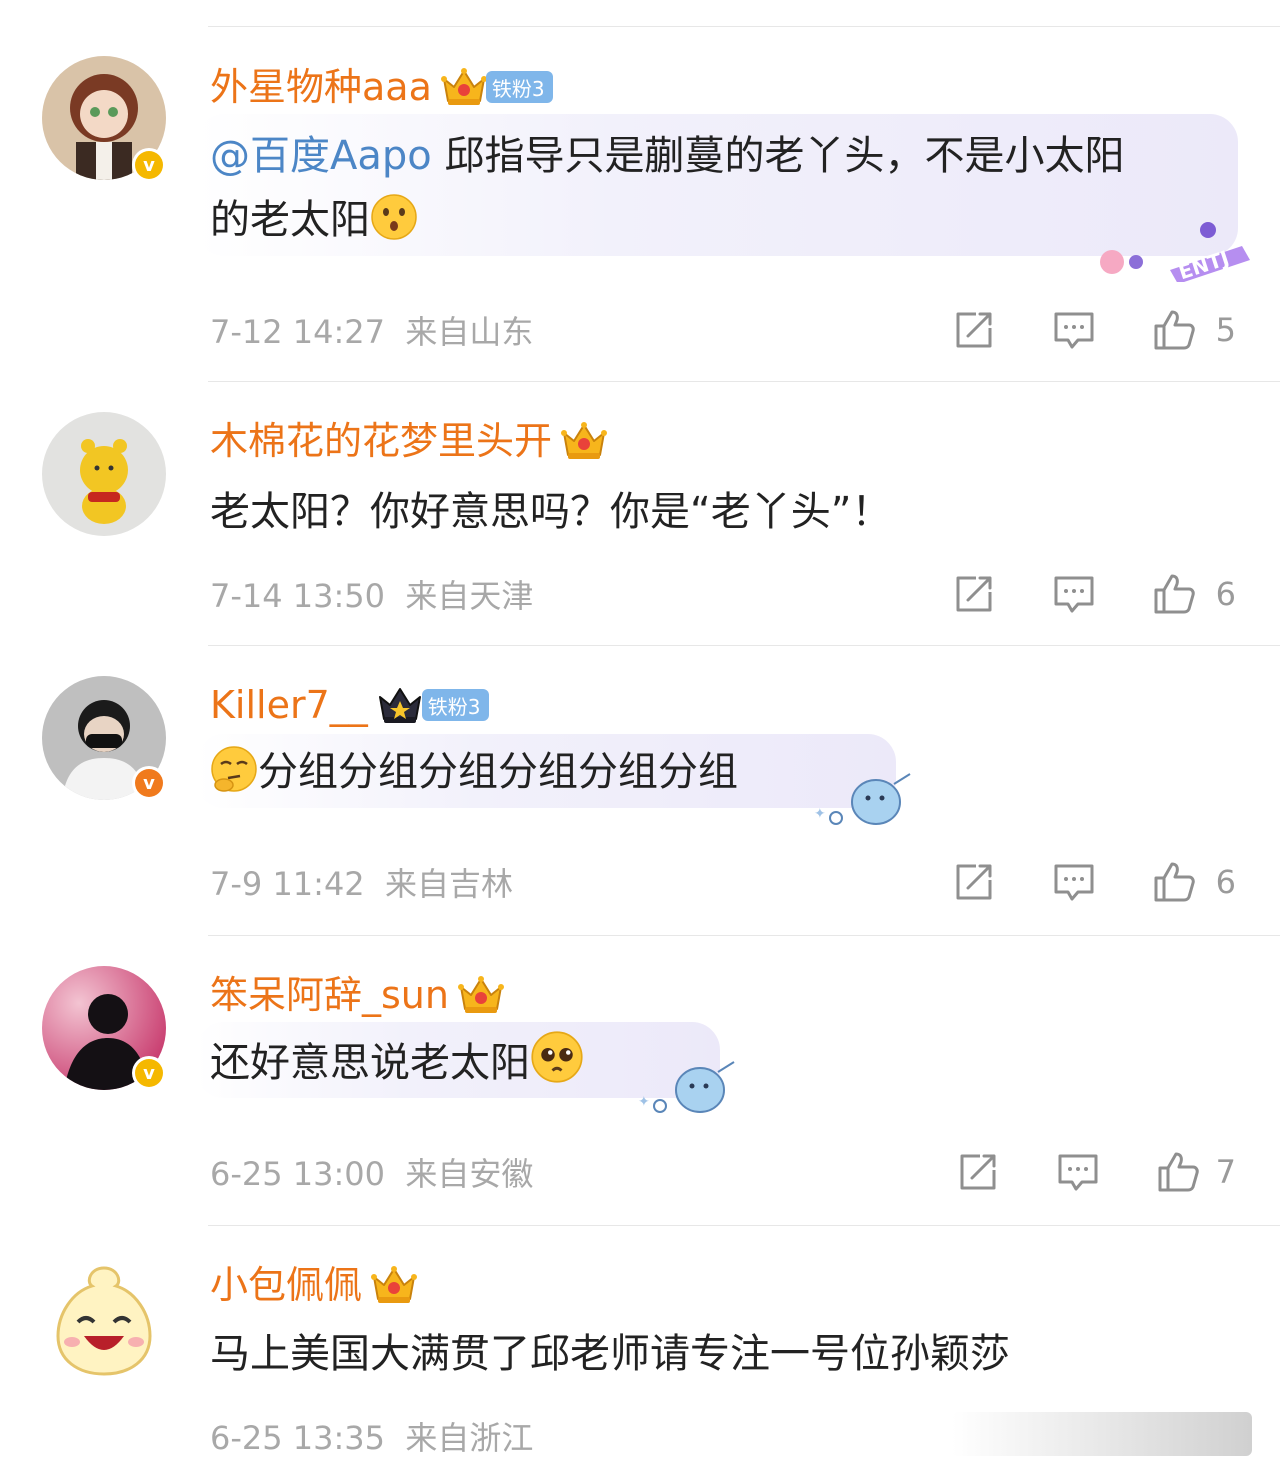 This screenshot has height=1482, width=1280. Describe the element at coordinates (1110, 332) in the screenshot. I see `comment-actions: 5` at that location.